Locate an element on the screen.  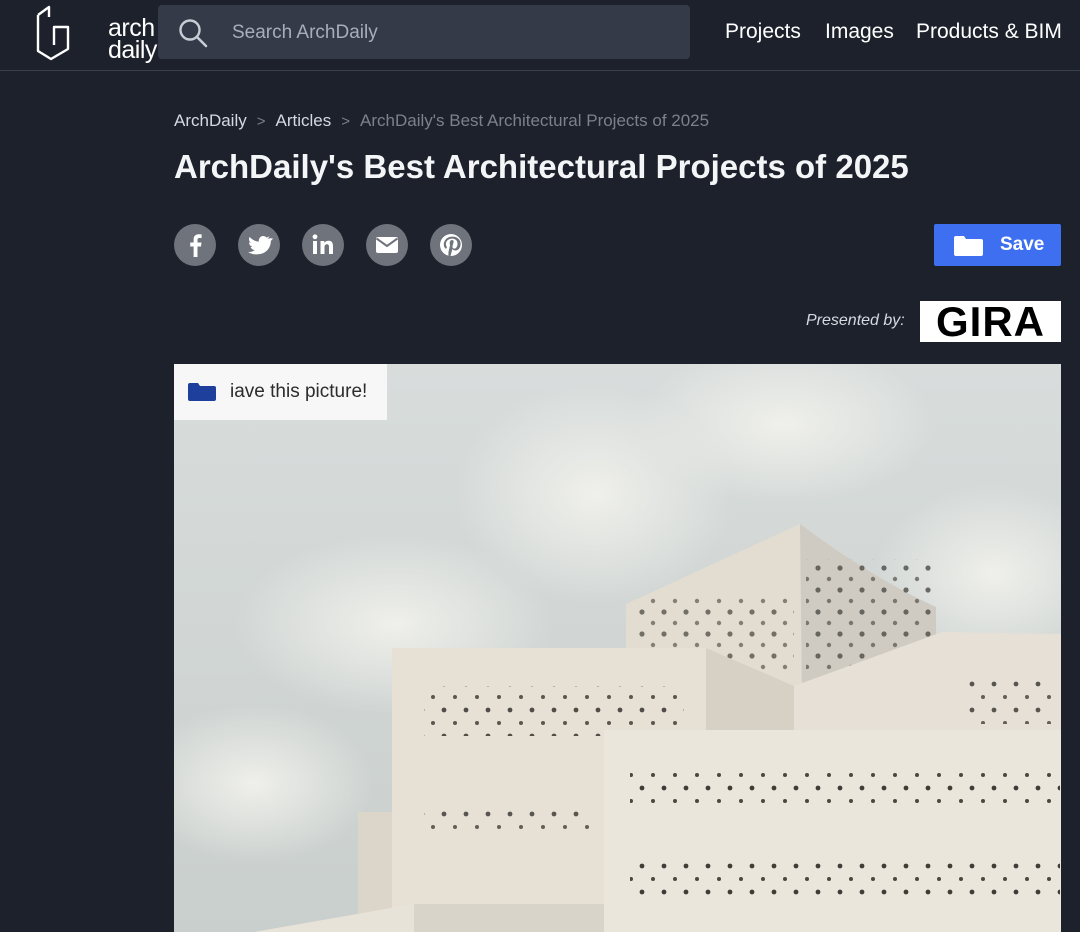
facebook-icon is located at coordinates (196, 245).